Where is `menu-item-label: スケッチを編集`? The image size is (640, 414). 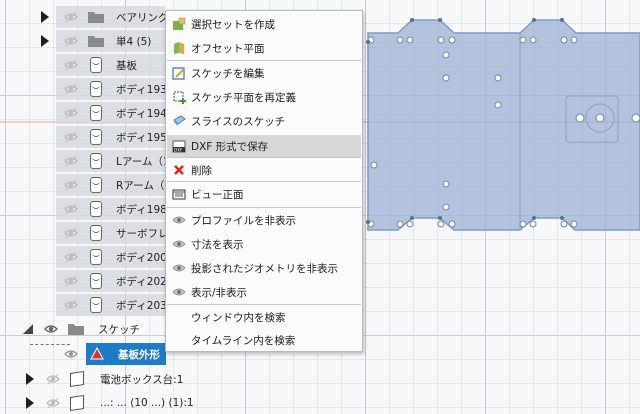
menu-item-label: スケッチを編集 is located at coordinates (228, 73).